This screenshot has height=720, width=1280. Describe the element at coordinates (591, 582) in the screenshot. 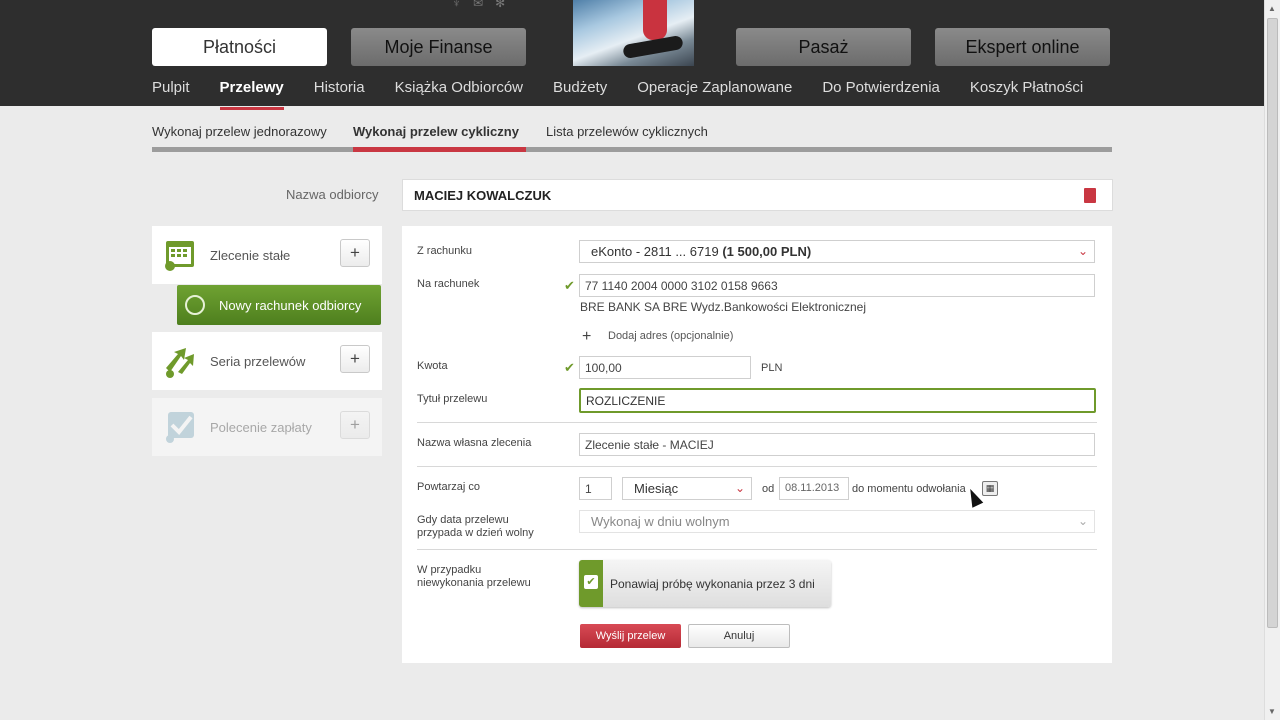

I see `checkbox-checked-icon: ✔` at that location.